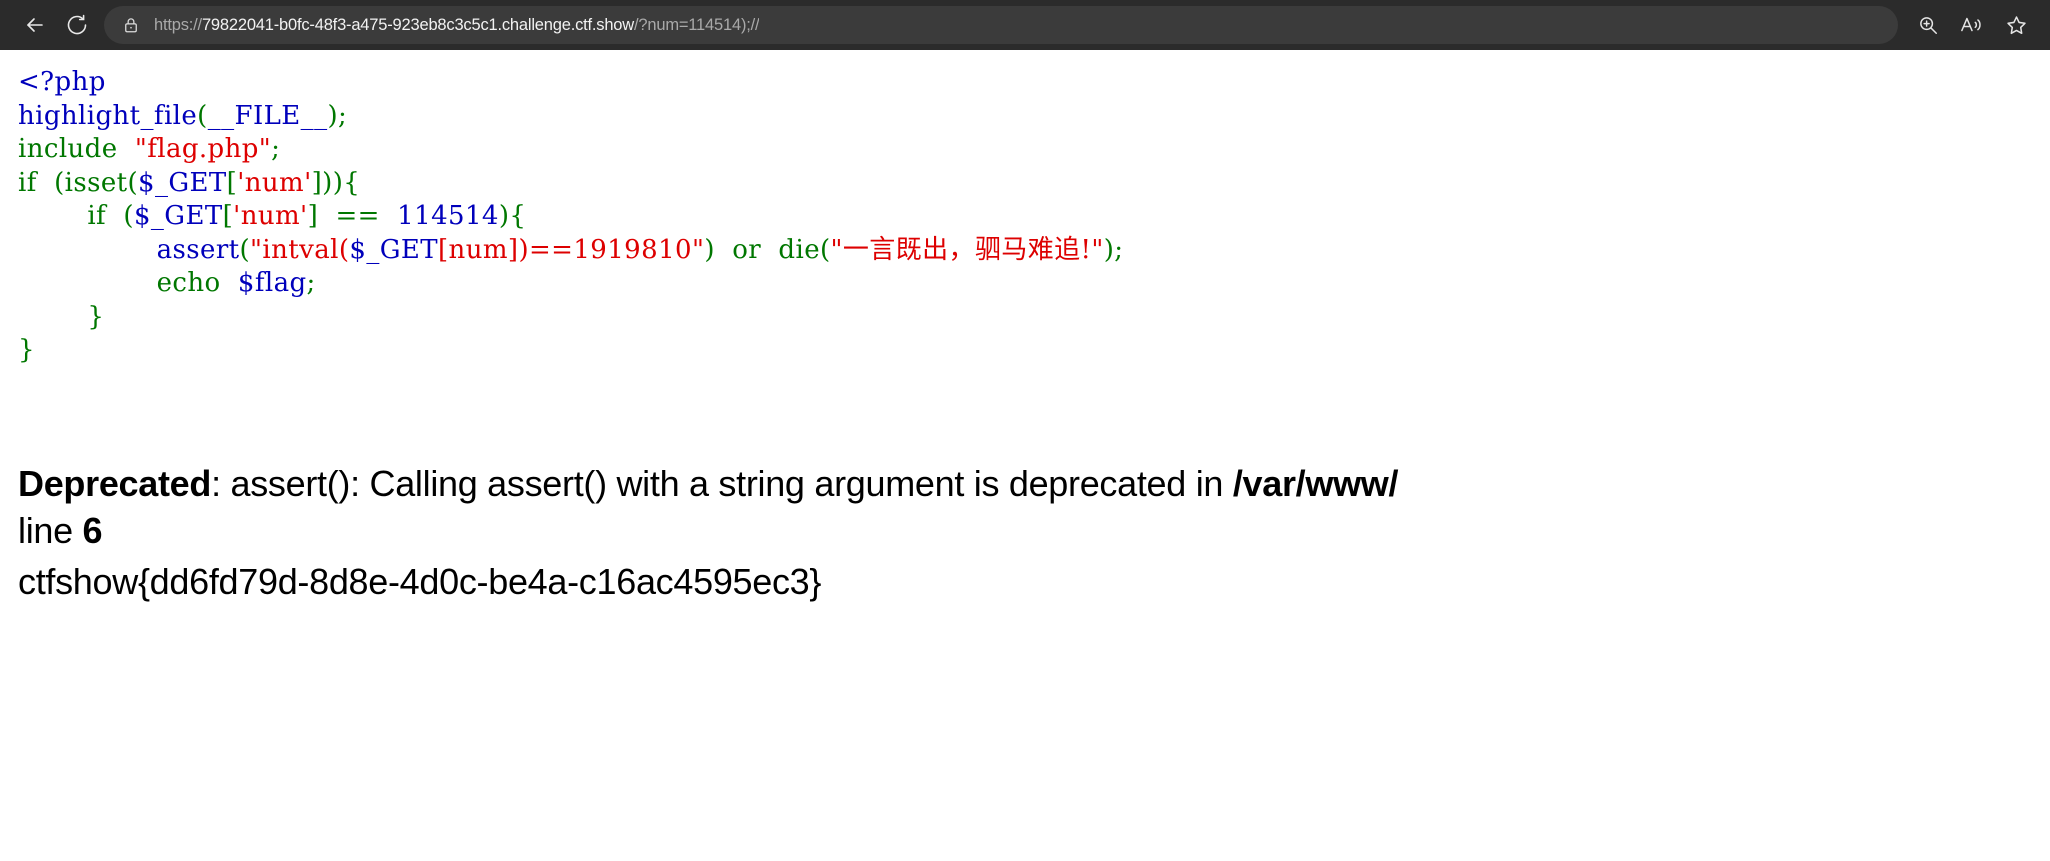 The width and height of the screenshot is (2050, 861). What do you see at coordinates (108, 115) in the screenshot?
I see `code-token: highlight_file` at bounding box center [108, 115].